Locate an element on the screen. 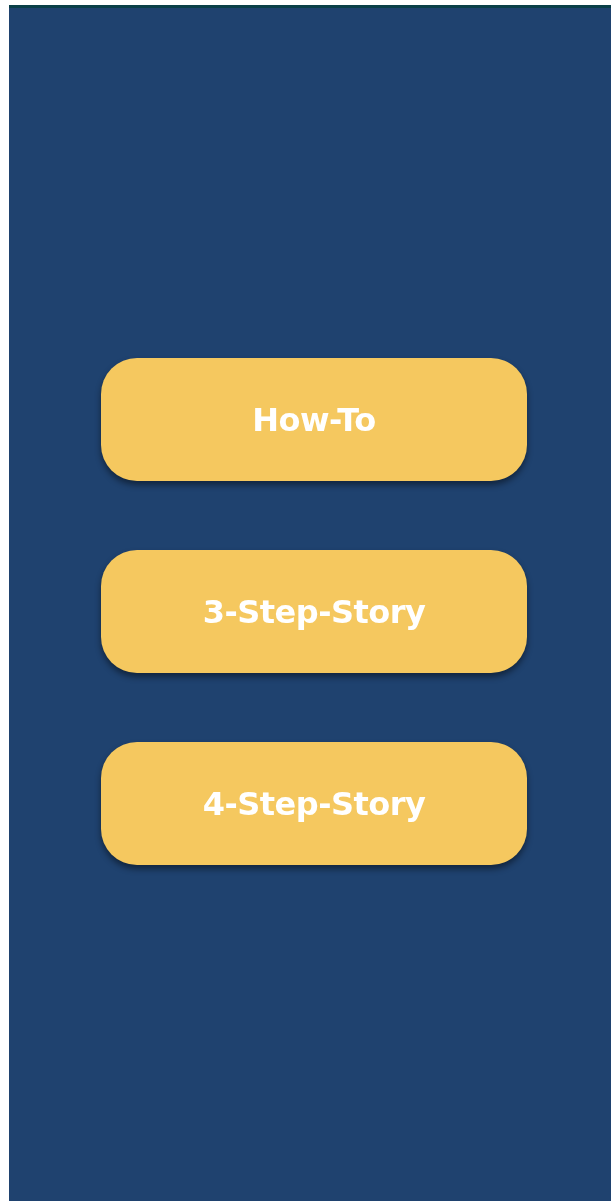  menu-button: 3-Step-Story is located at coordinates (314, 611).